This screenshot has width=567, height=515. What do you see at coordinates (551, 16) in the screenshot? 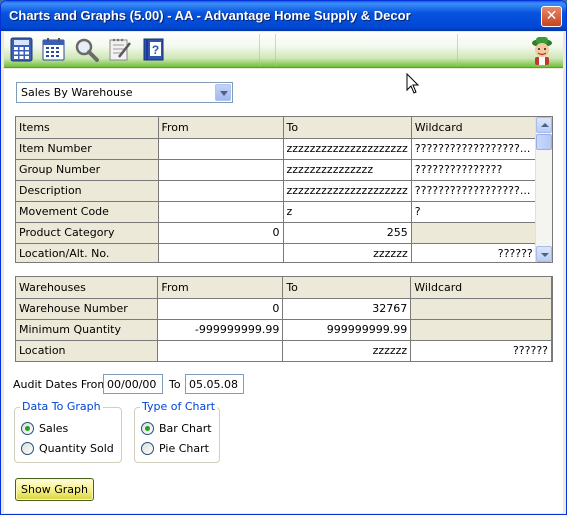
I see `close-button: ✕` at bounding box center [551, 16].